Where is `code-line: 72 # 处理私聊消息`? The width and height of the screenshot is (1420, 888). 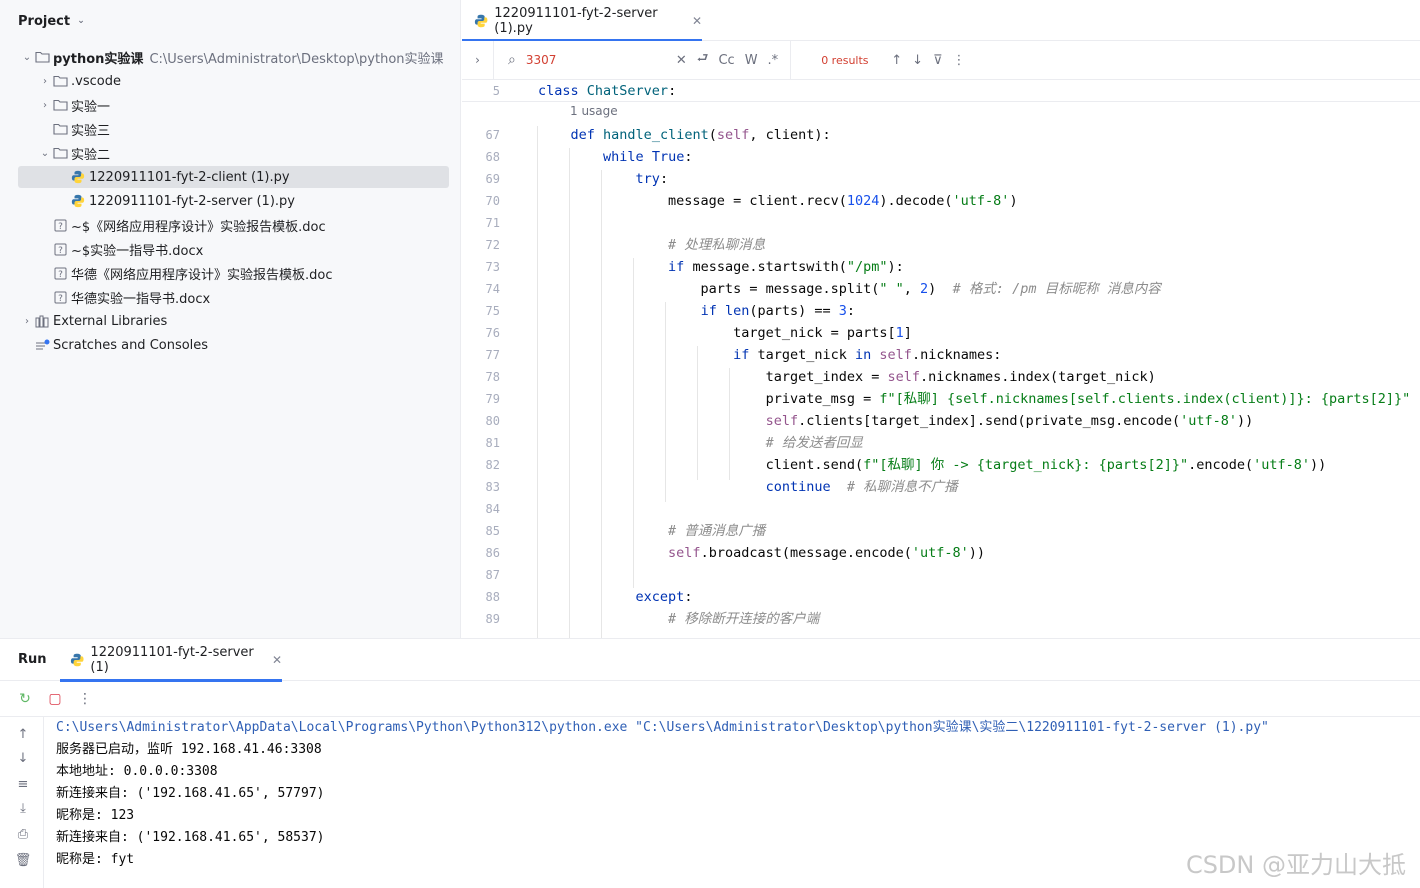 code-line: 72 # 处理私聊消息 is located at coordinates (941, 245).